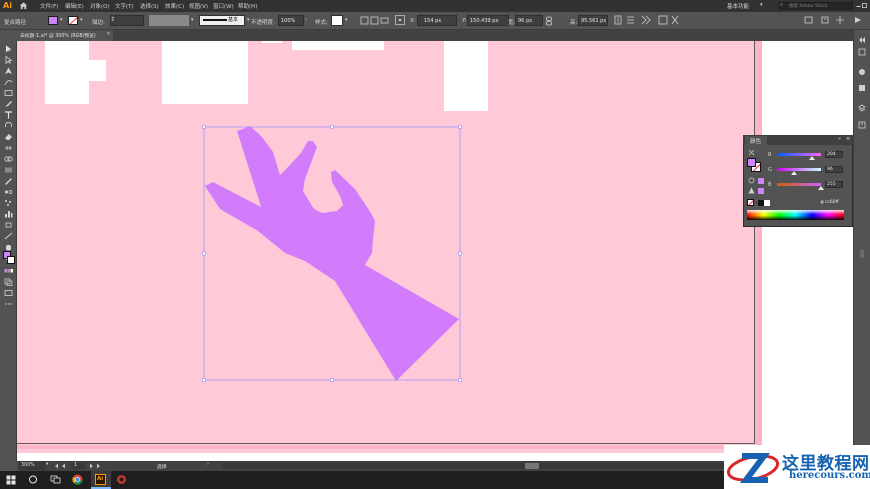 The height and width of the screenshot is (489, 870). Describe the element at coordinates (8, 126) in the screenshot. I see `rotate-tool-icon` at that location.